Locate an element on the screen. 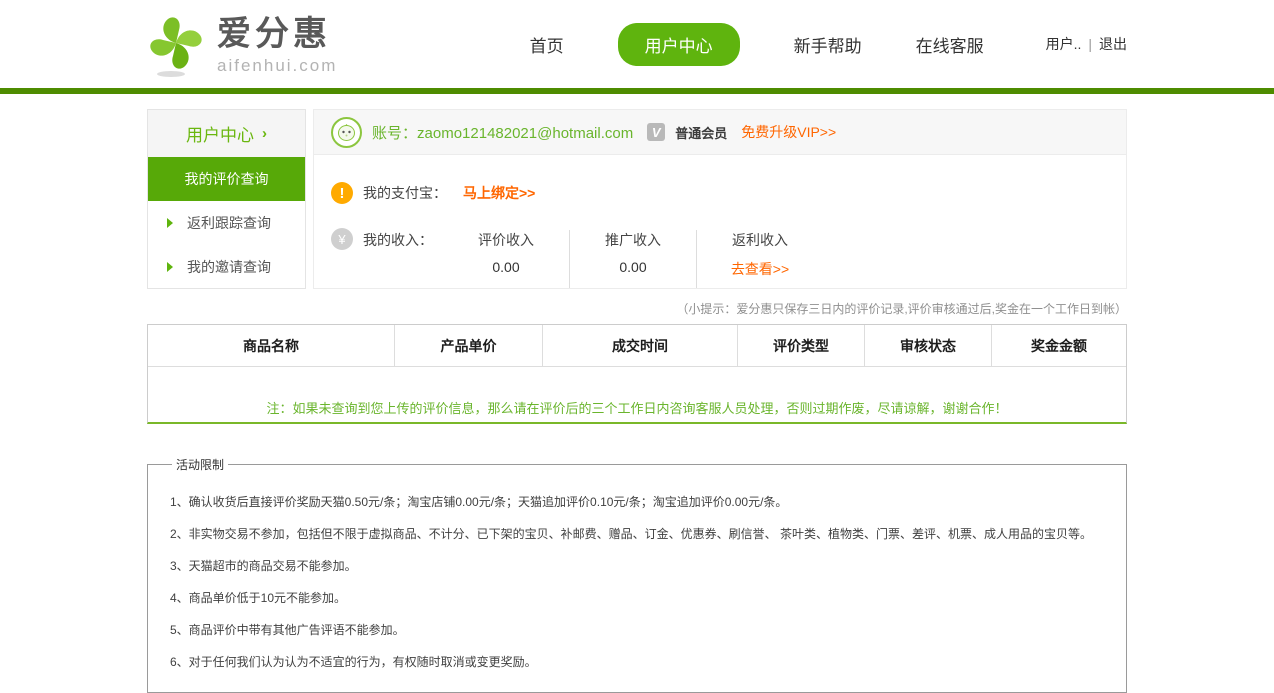  brand-text: 爱分惠 aifenhui.com is located at coordinates (277, 43).